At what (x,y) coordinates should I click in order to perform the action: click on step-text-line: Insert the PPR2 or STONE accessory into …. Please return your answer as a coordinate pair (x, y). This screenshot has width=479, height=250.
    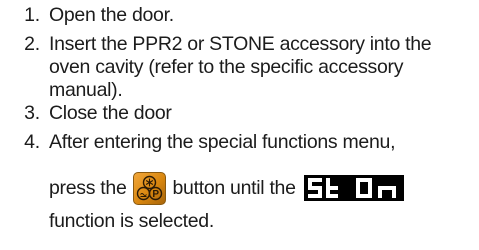
    Looking at the image, I should click on (240, 44).